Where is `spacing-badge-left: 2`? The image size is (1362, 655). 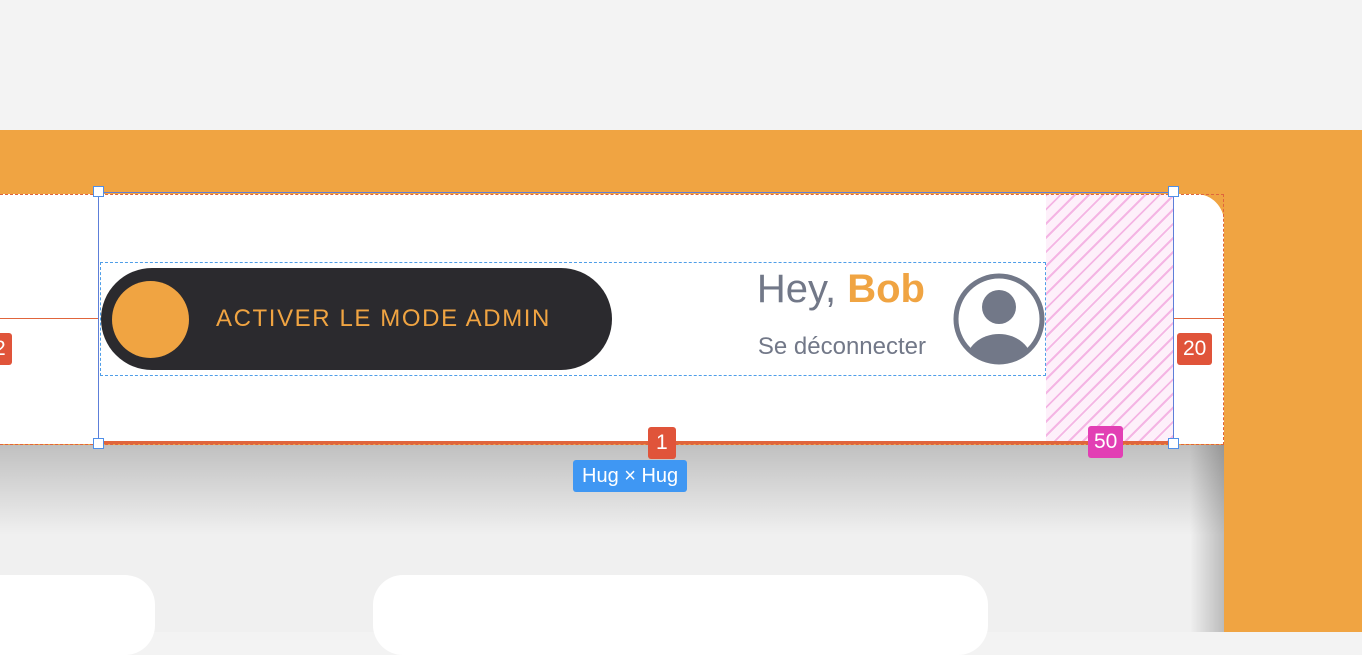 spacing-badge-left: 2 is located at coordinates (6, 349).